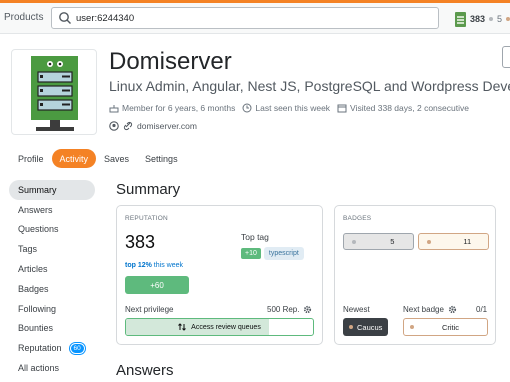 The image size is (510, 382). What do you see at coordinates (478, 19) in the screenshot?
I see `reputation-count: 383` at bounding box center [478, 19].